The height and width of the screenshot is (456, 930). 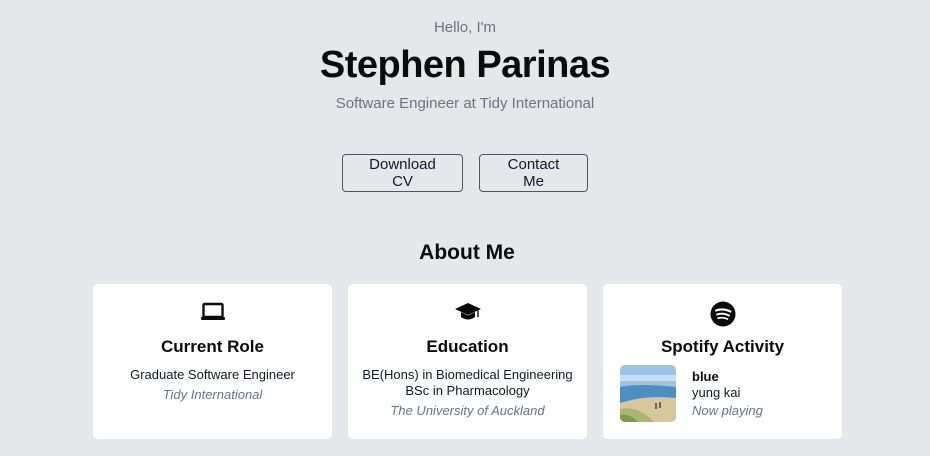 I want to click on spotify-title: Spotify Activity, so click(x=722, y=346).